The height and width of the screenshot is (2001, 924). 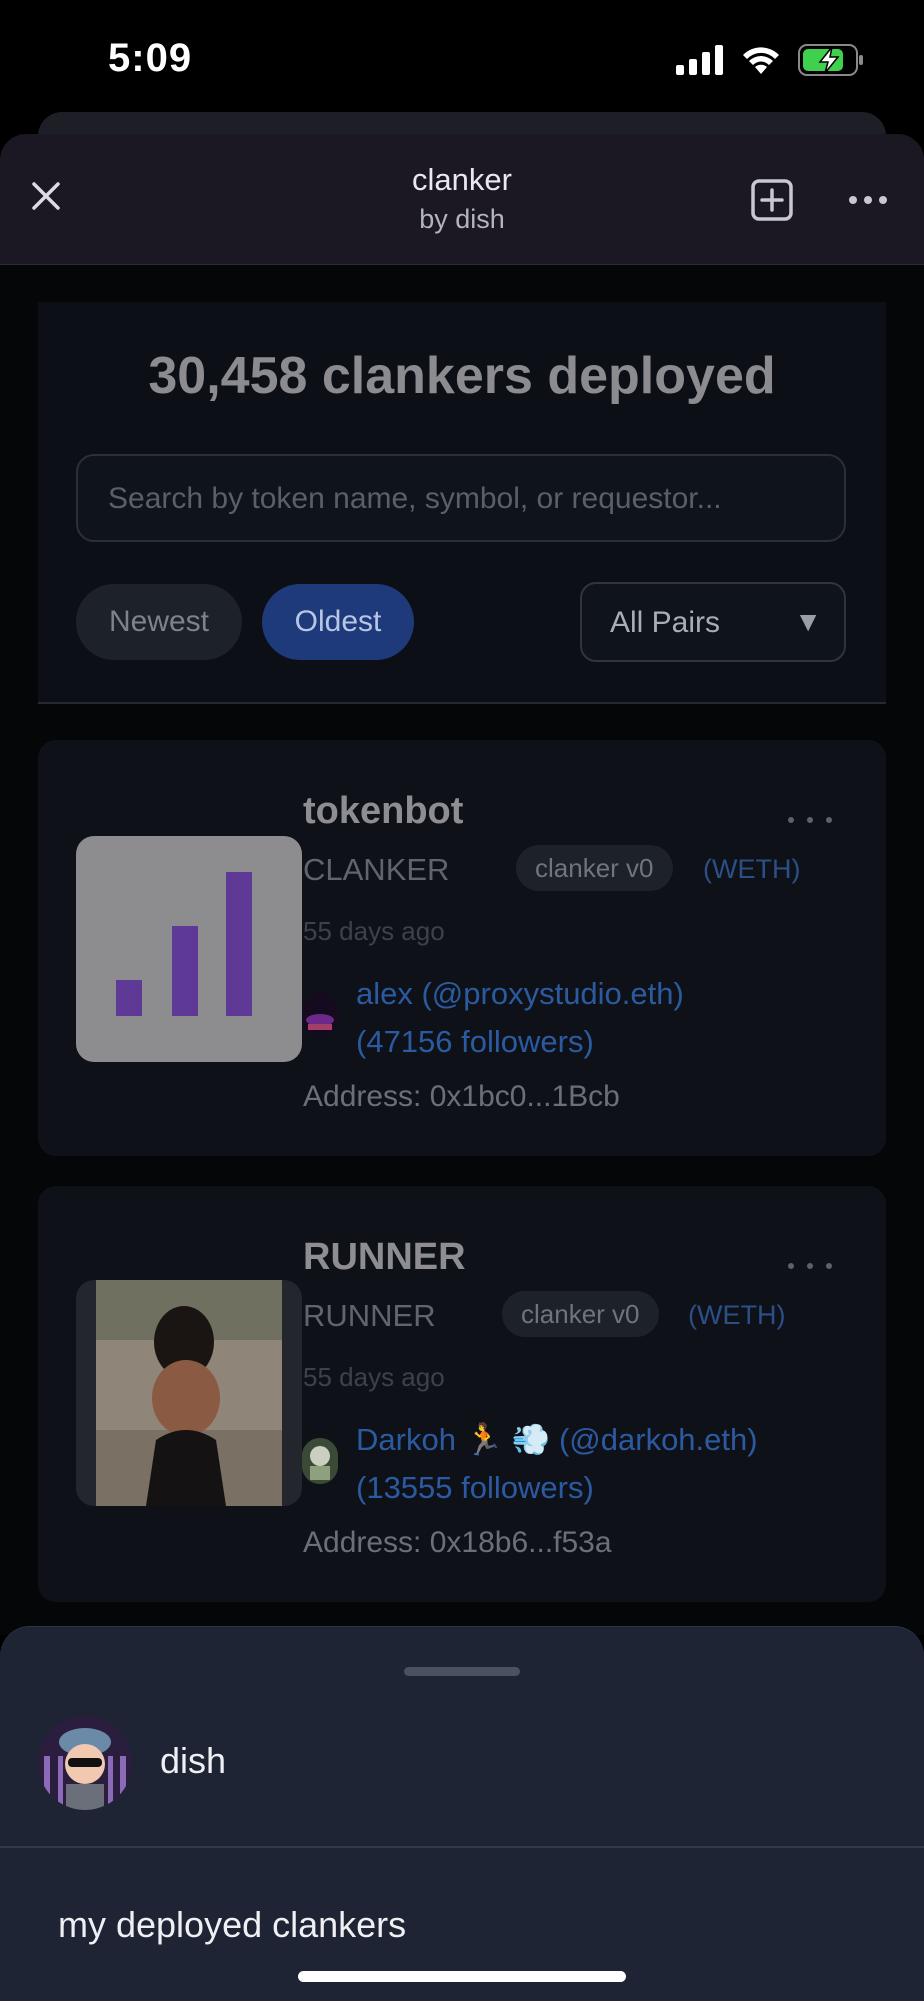 I want to click on status-time: 5:09, so click(x=150, y=58).